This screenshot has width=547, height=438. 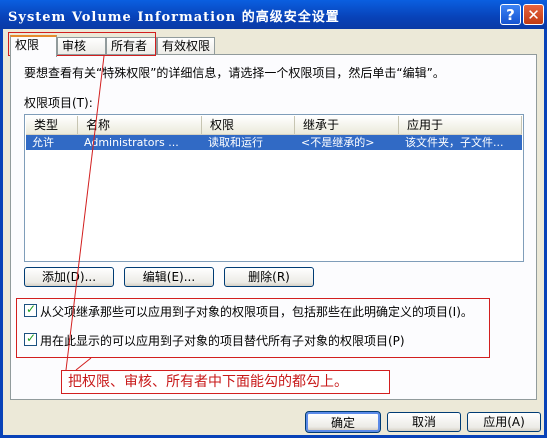 I want to click on tab-permissions: 权限, so click(x=33, y=46).